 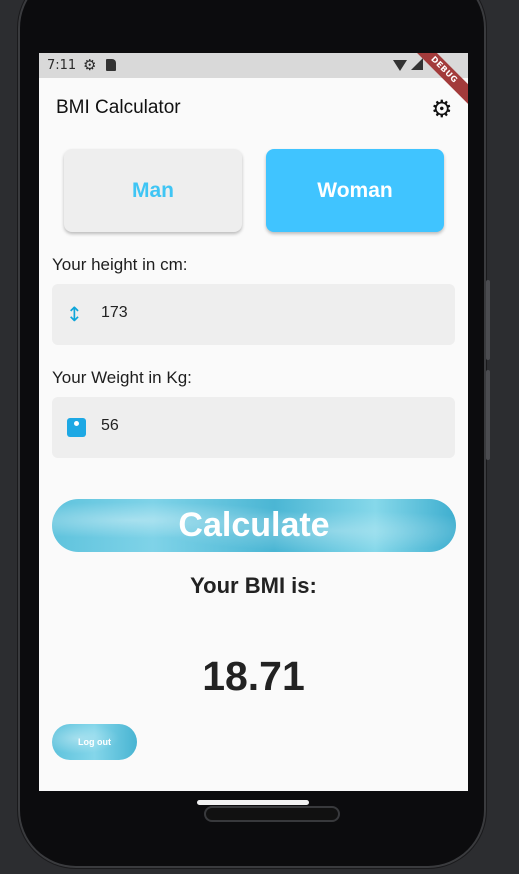 What do you see at coordinates (74, 314) in the screenshot?
I see `height-arrows-icon: ↕` at bounding box center [74, 314].